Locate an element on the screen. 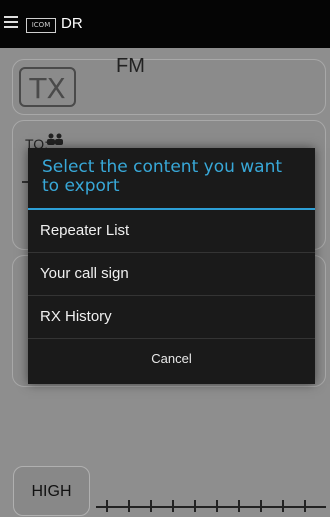 The width and height of the screenshot is (330, 517). menu-item-repeater-list: Repeater List is located at coordinates (171, 231).